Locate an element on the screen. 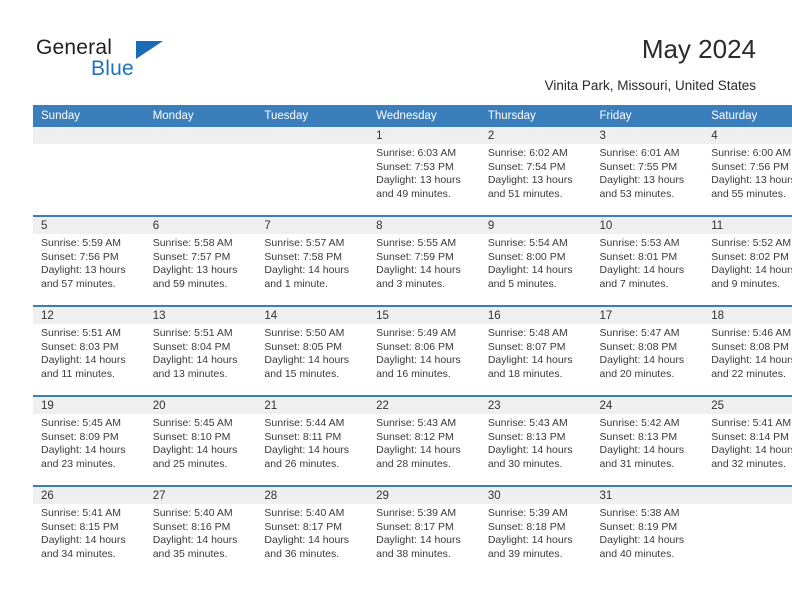 The height and width of the screenshot is (612, 792). sunrise-text: Sunrise: 5:59 AM is located at coordinates (81, 243).